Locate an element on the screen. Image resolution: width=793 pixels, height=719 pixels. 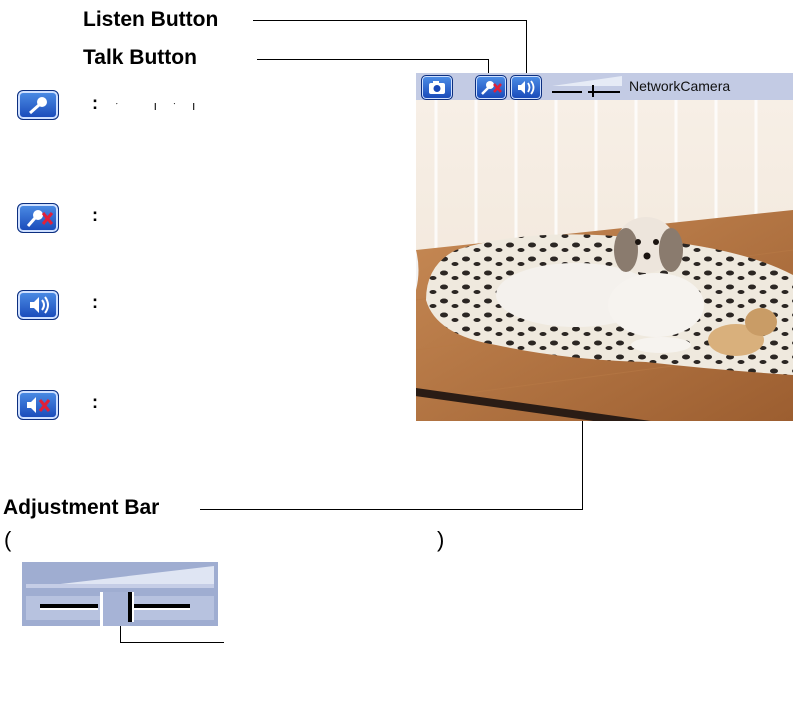
talk-off-icon is located at coordinates (38, 218).